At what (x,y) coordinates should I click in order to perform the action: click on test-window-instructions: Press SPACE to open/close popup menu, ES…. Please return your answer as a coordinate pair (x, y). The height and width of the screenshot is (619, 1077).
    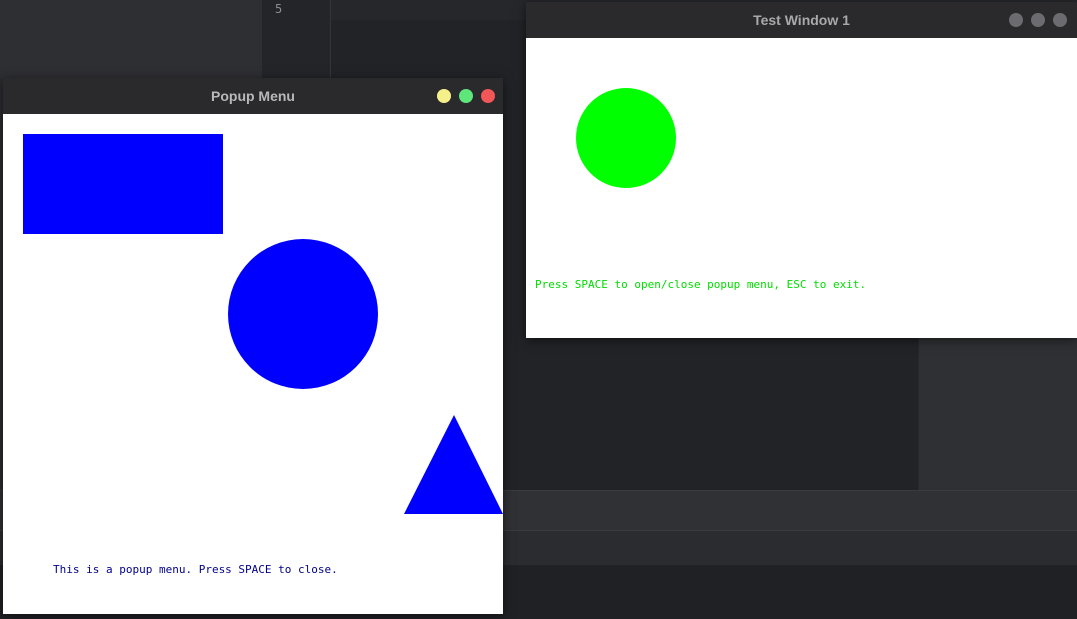
    Looking at the image, I should click on (701, 284).